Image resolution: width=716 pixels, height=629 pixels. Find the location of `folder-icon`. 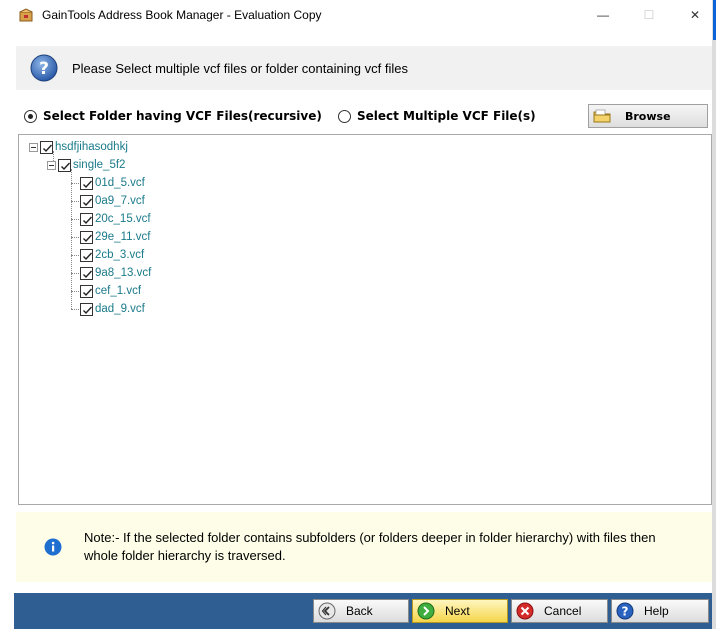

folder-icon is located at coordinates (602, 116).